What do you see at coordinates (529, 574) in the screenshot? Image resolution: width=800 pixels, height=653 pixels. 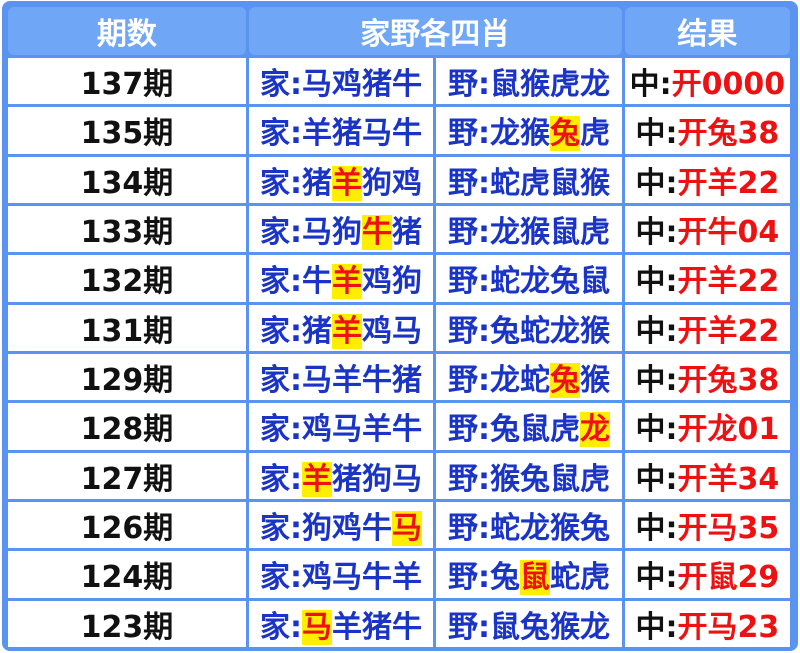 I see `wild-zodiac-cell: 野:兔鼠蛇虎` at bounding box center [529, 574].